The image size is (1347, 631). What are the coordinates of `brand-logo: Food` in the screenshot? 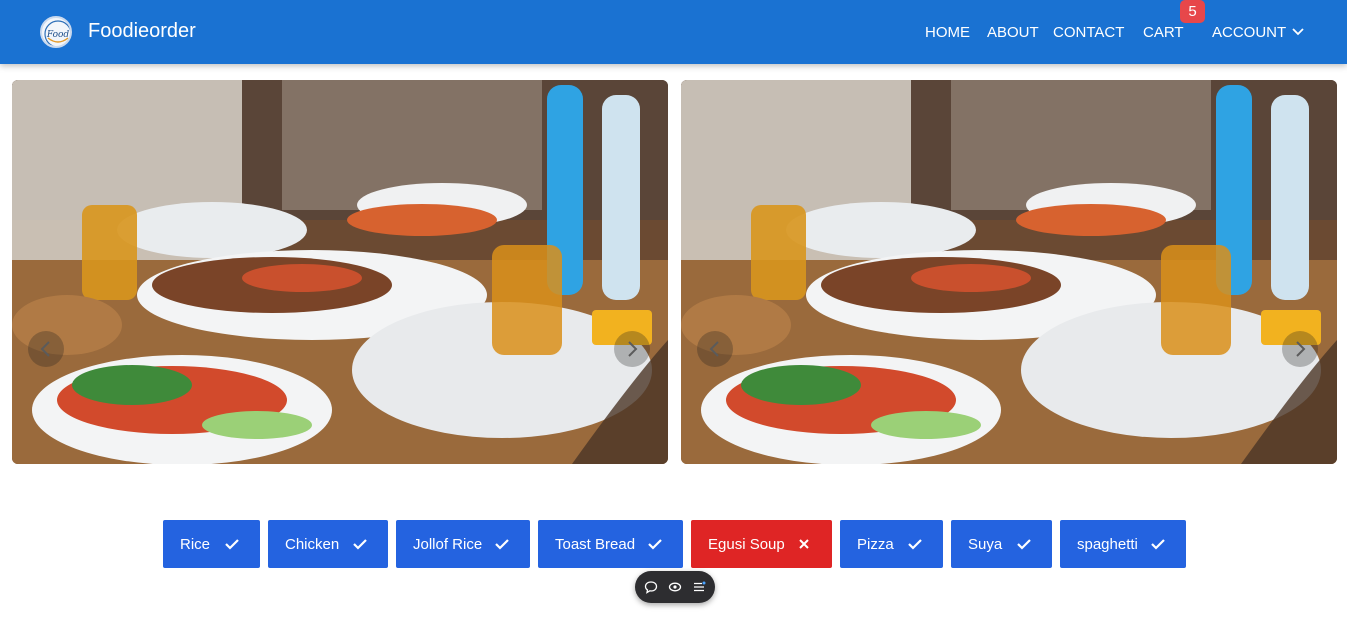 It's located at (56, 32).